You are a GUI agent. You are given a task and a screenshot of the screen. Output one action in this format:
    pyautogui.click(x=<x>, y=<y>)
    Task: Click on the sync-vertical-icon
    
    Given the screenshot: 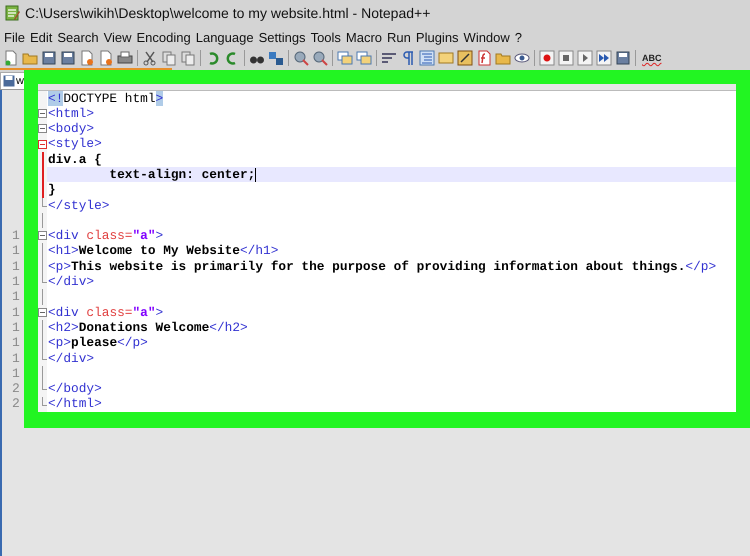 What is the action you would take?
    pyautogui.click(x=345, y=58)
    